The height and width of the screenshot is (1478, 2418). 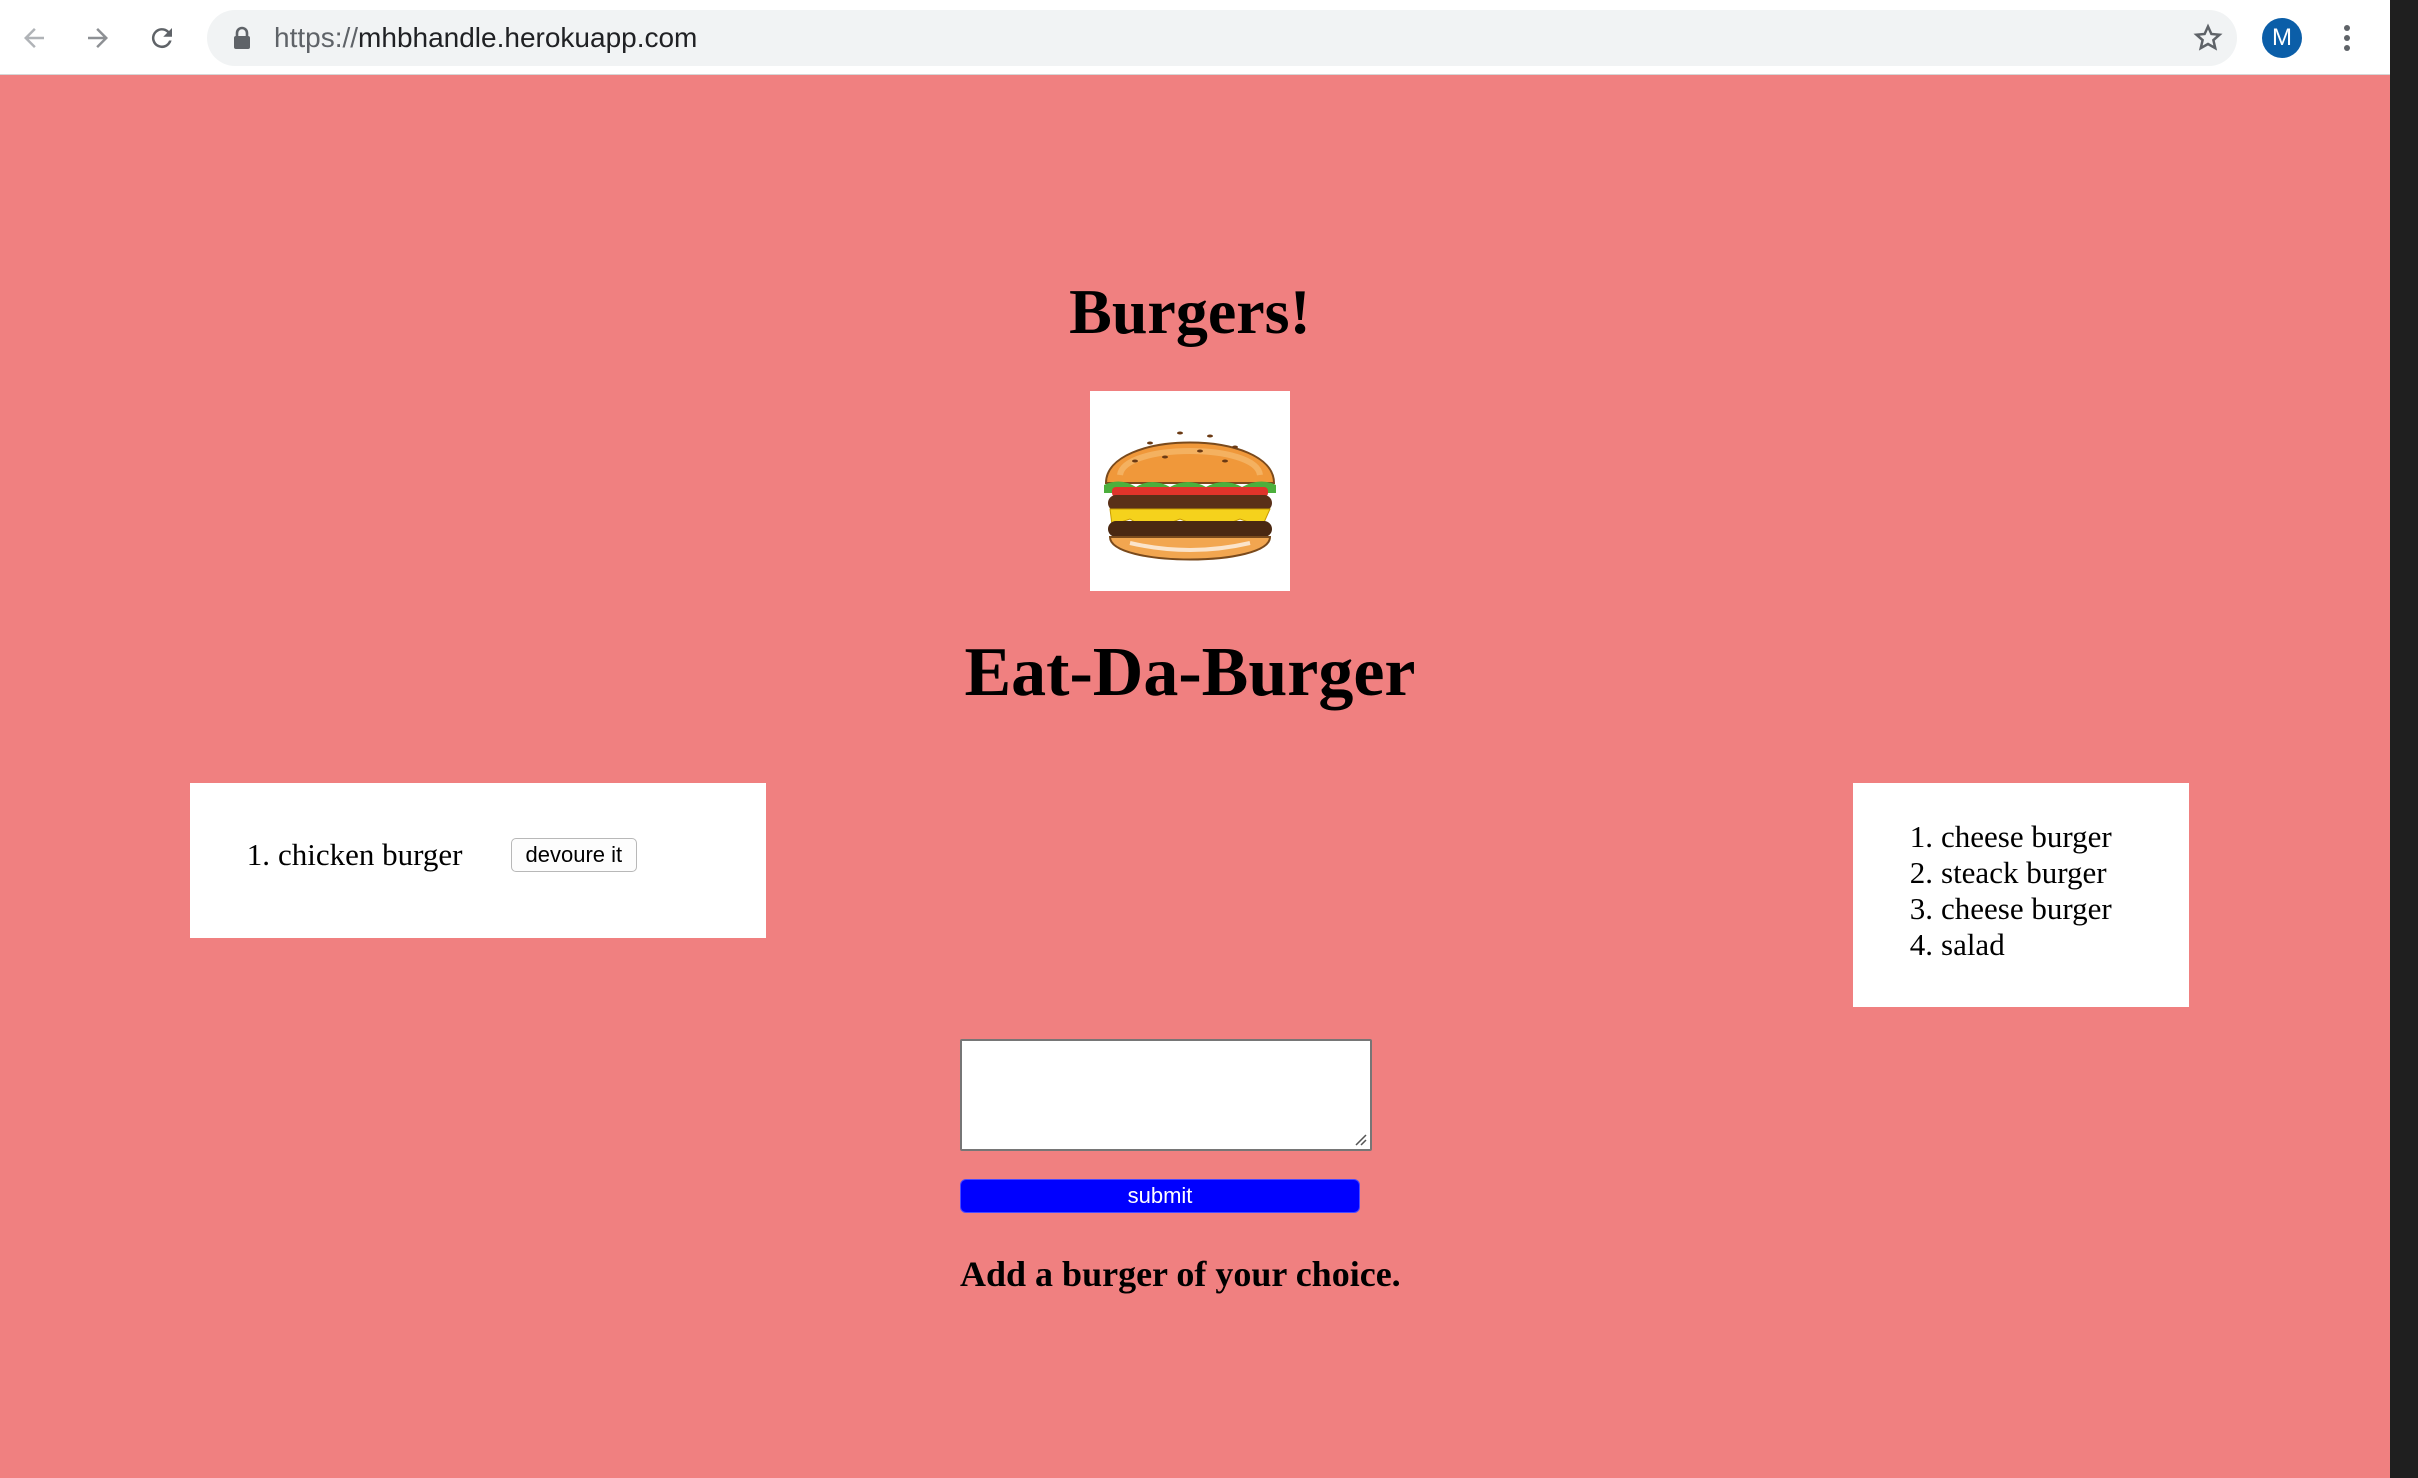 What do you see at coordinates (1360, 1139) in the screenshot?
I see `resize-grip-icon` at bounding box center [1360, 1139].